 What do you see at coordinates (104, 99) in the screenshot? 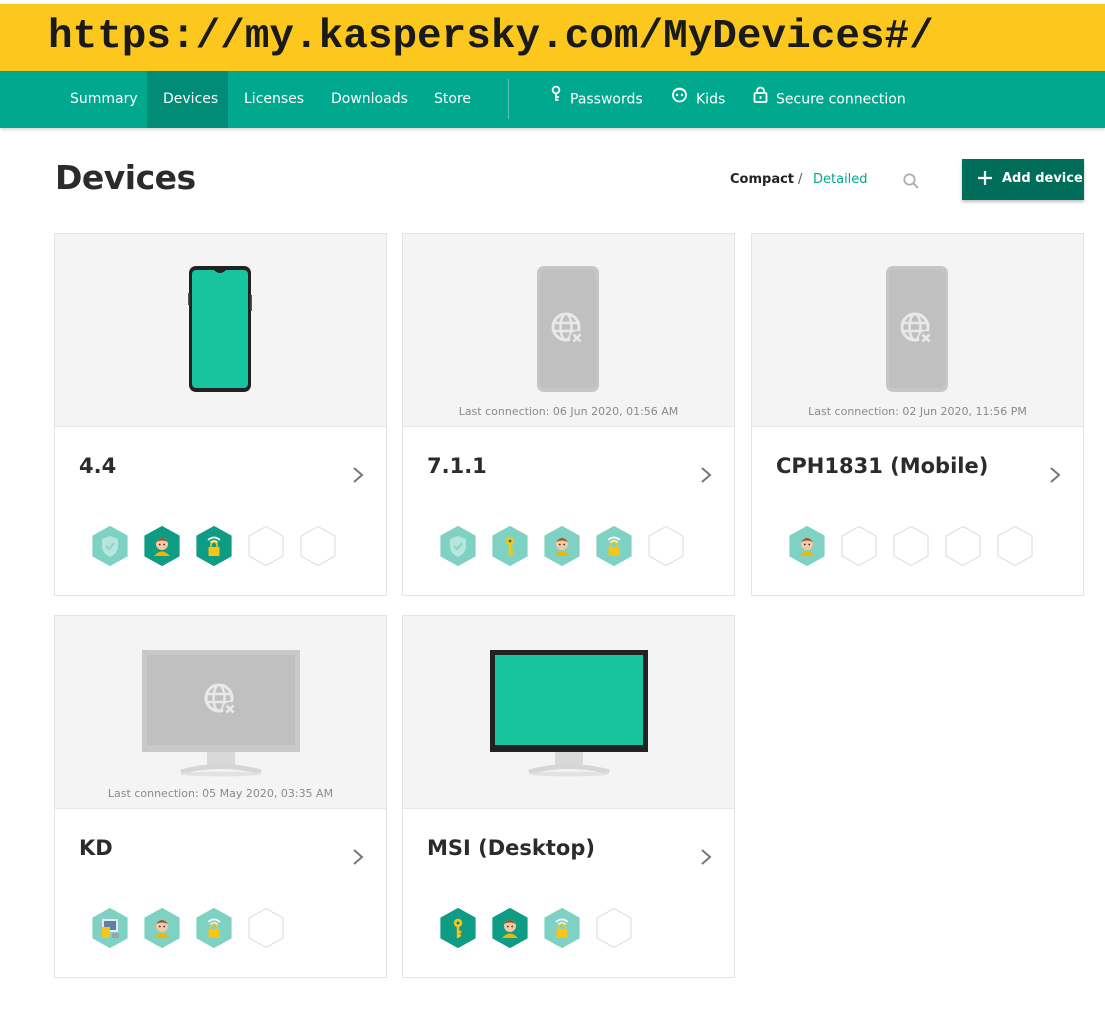
I see `nav-label: Summary` at bounding box center [104, 99].